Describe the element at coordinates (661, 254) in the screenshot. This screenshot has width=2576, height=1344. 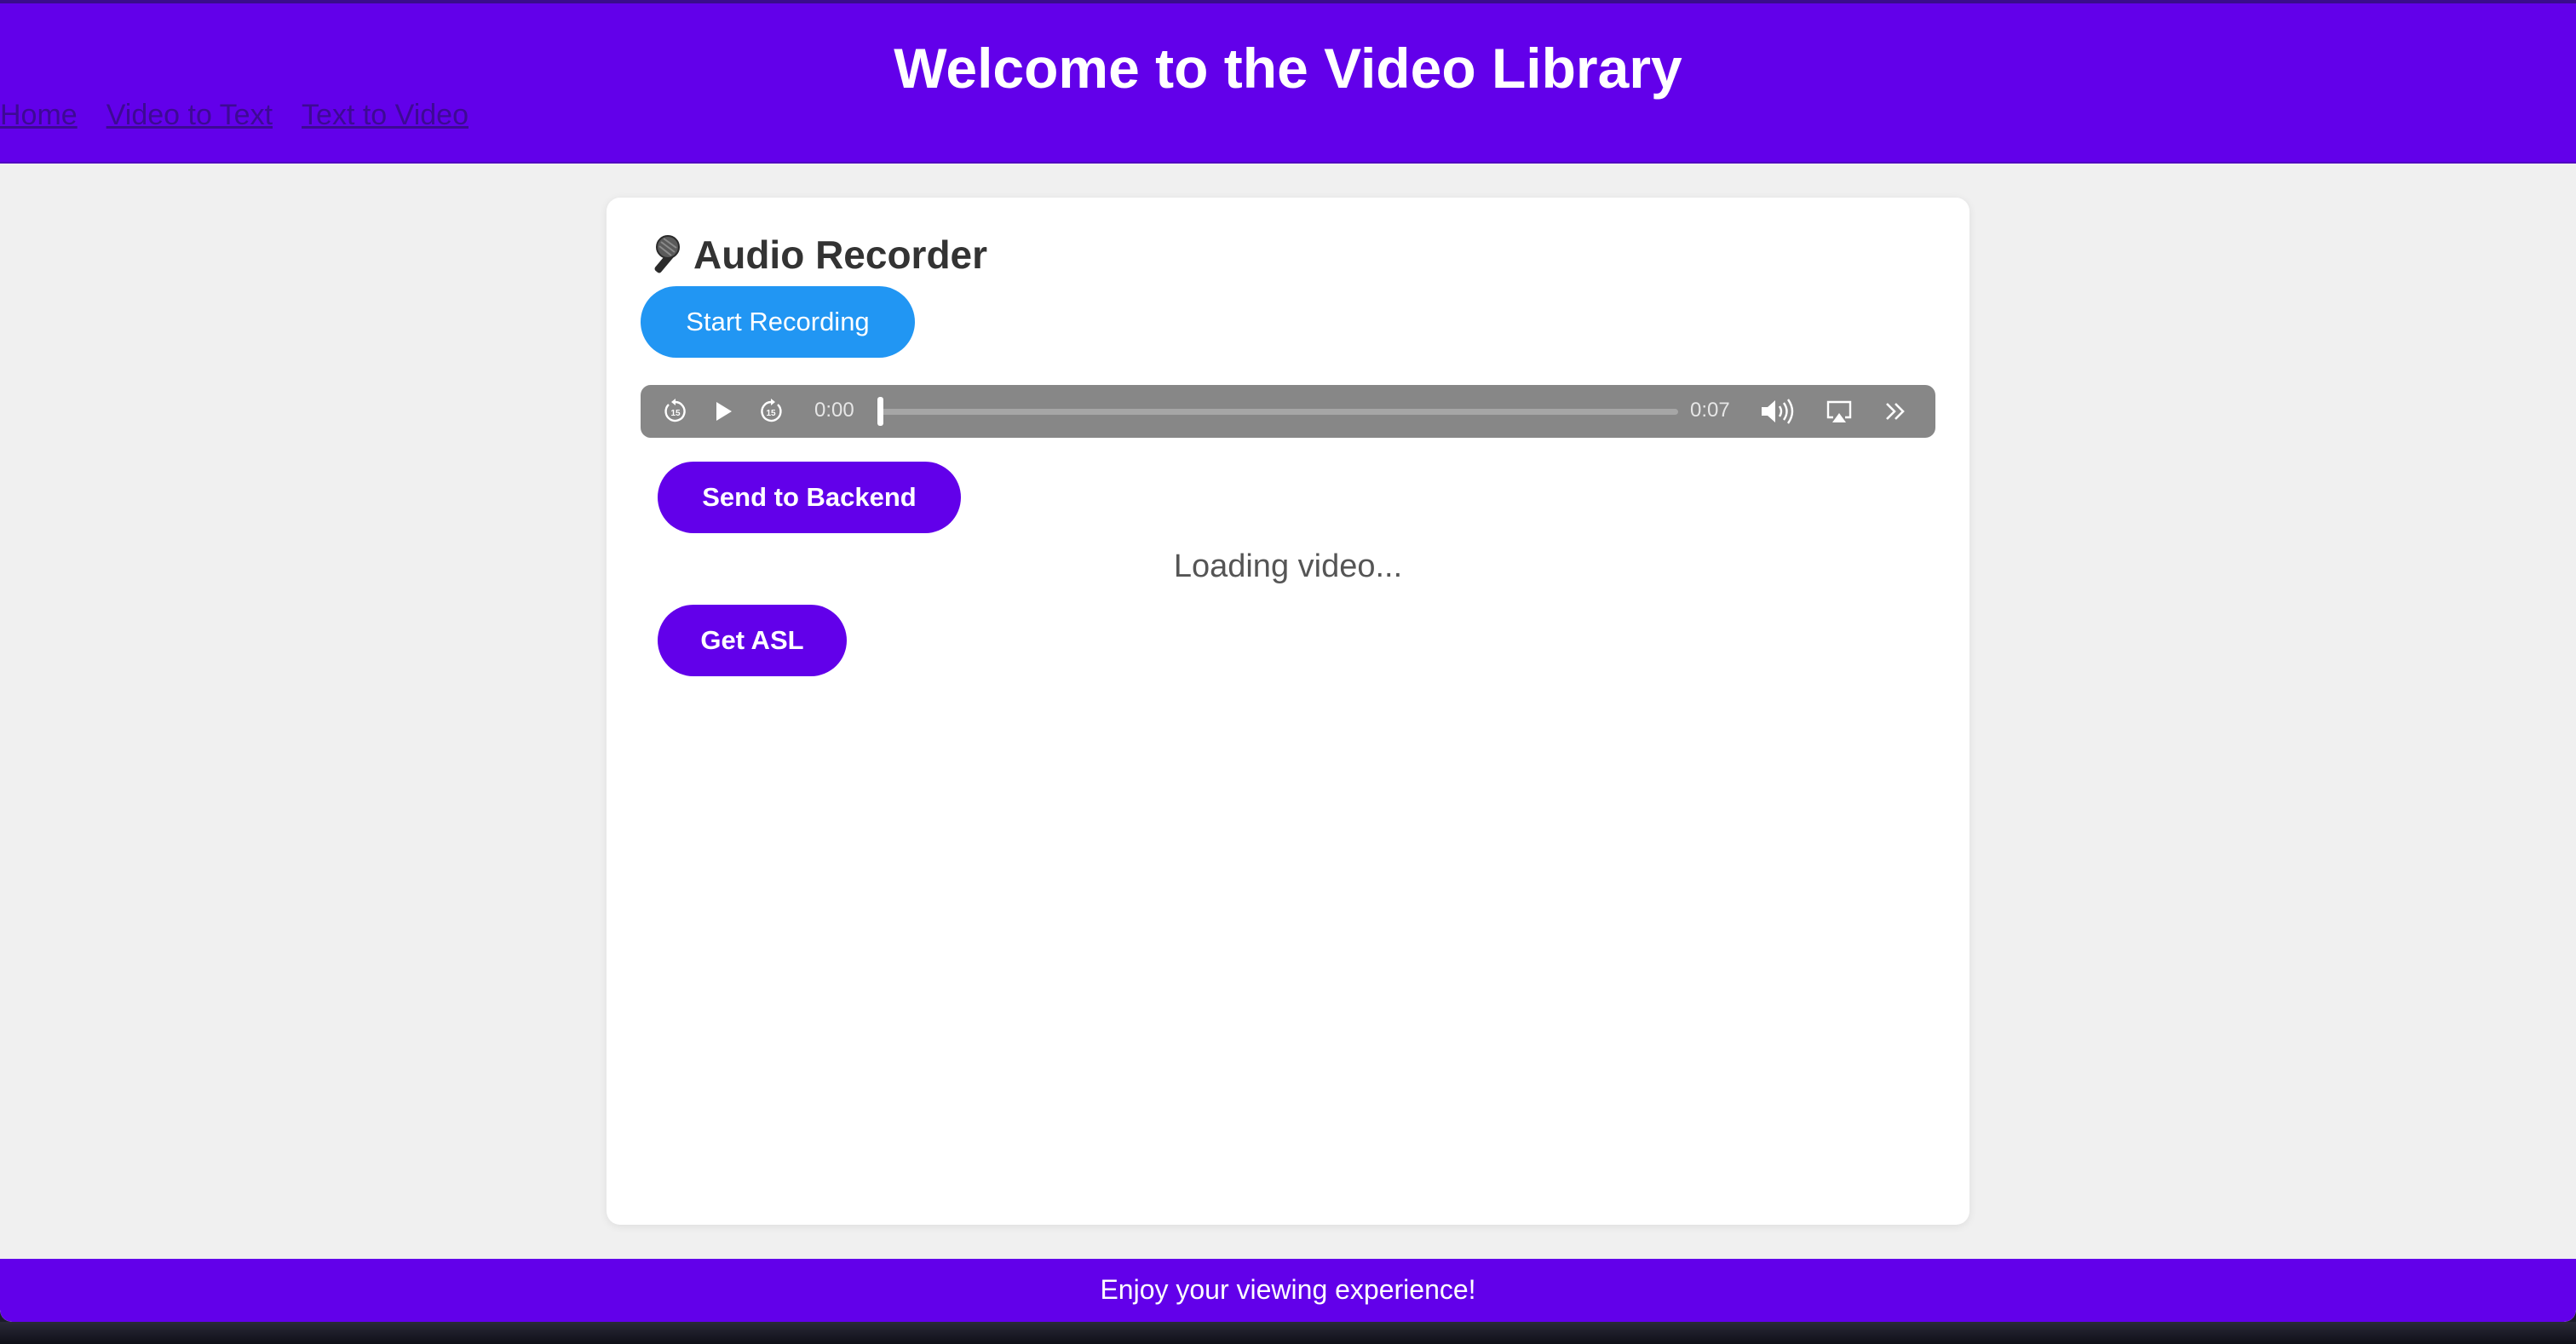
I see `microphone-icon` at that location.